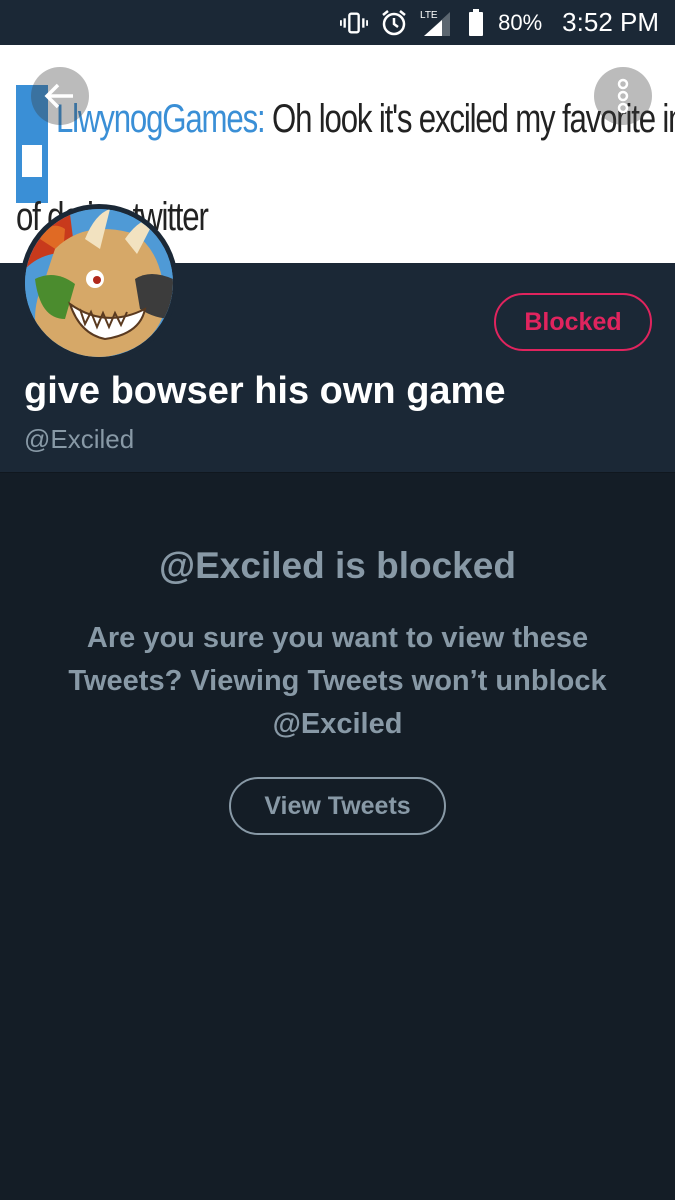 The image size is (675, 1200). What do you see at coordinates (337, 565) in the screenshot?
I see `blocked-notice-title: @Exciled is blocked` at bounding box center [337, 565].